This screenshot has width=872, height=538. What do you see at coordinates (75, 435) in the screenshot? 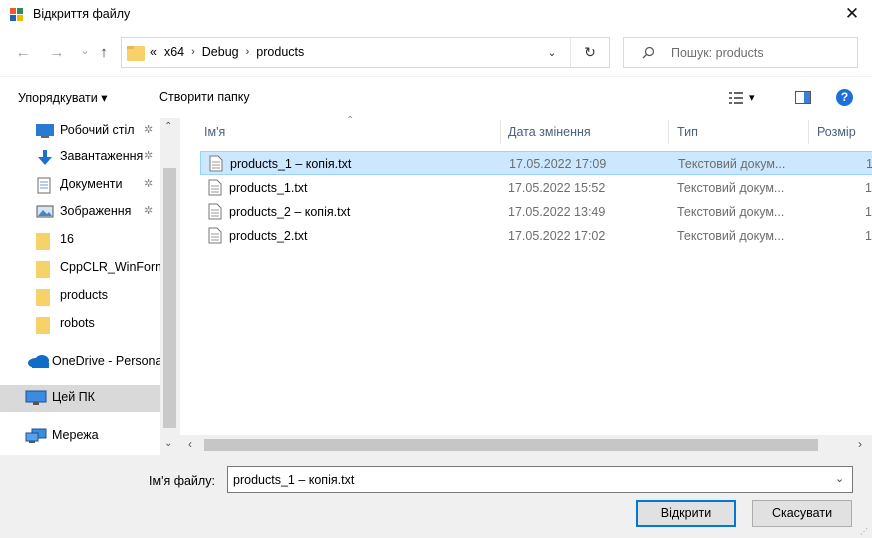
I see `sidebar-item-label: Мережа` at bounding box center [75, 435].